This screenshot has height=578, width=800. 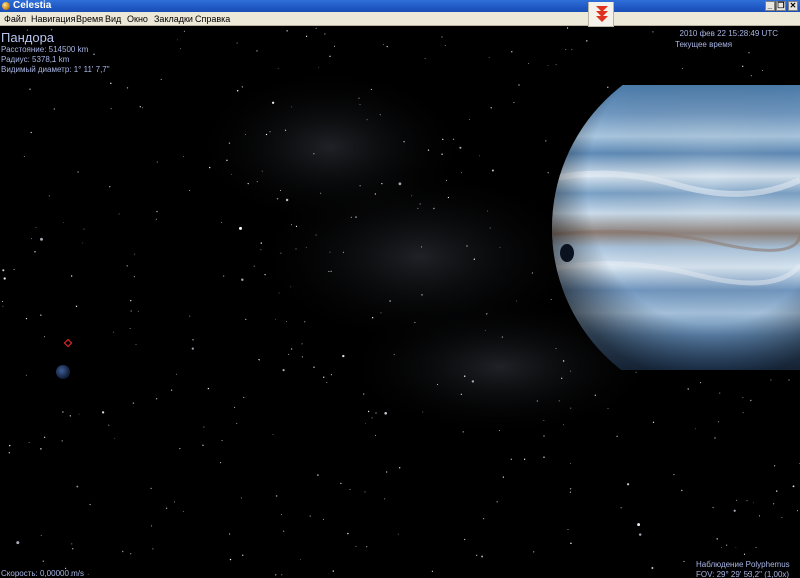 I want to click on double-chevron-down-icon, so click(x=602, y=14).